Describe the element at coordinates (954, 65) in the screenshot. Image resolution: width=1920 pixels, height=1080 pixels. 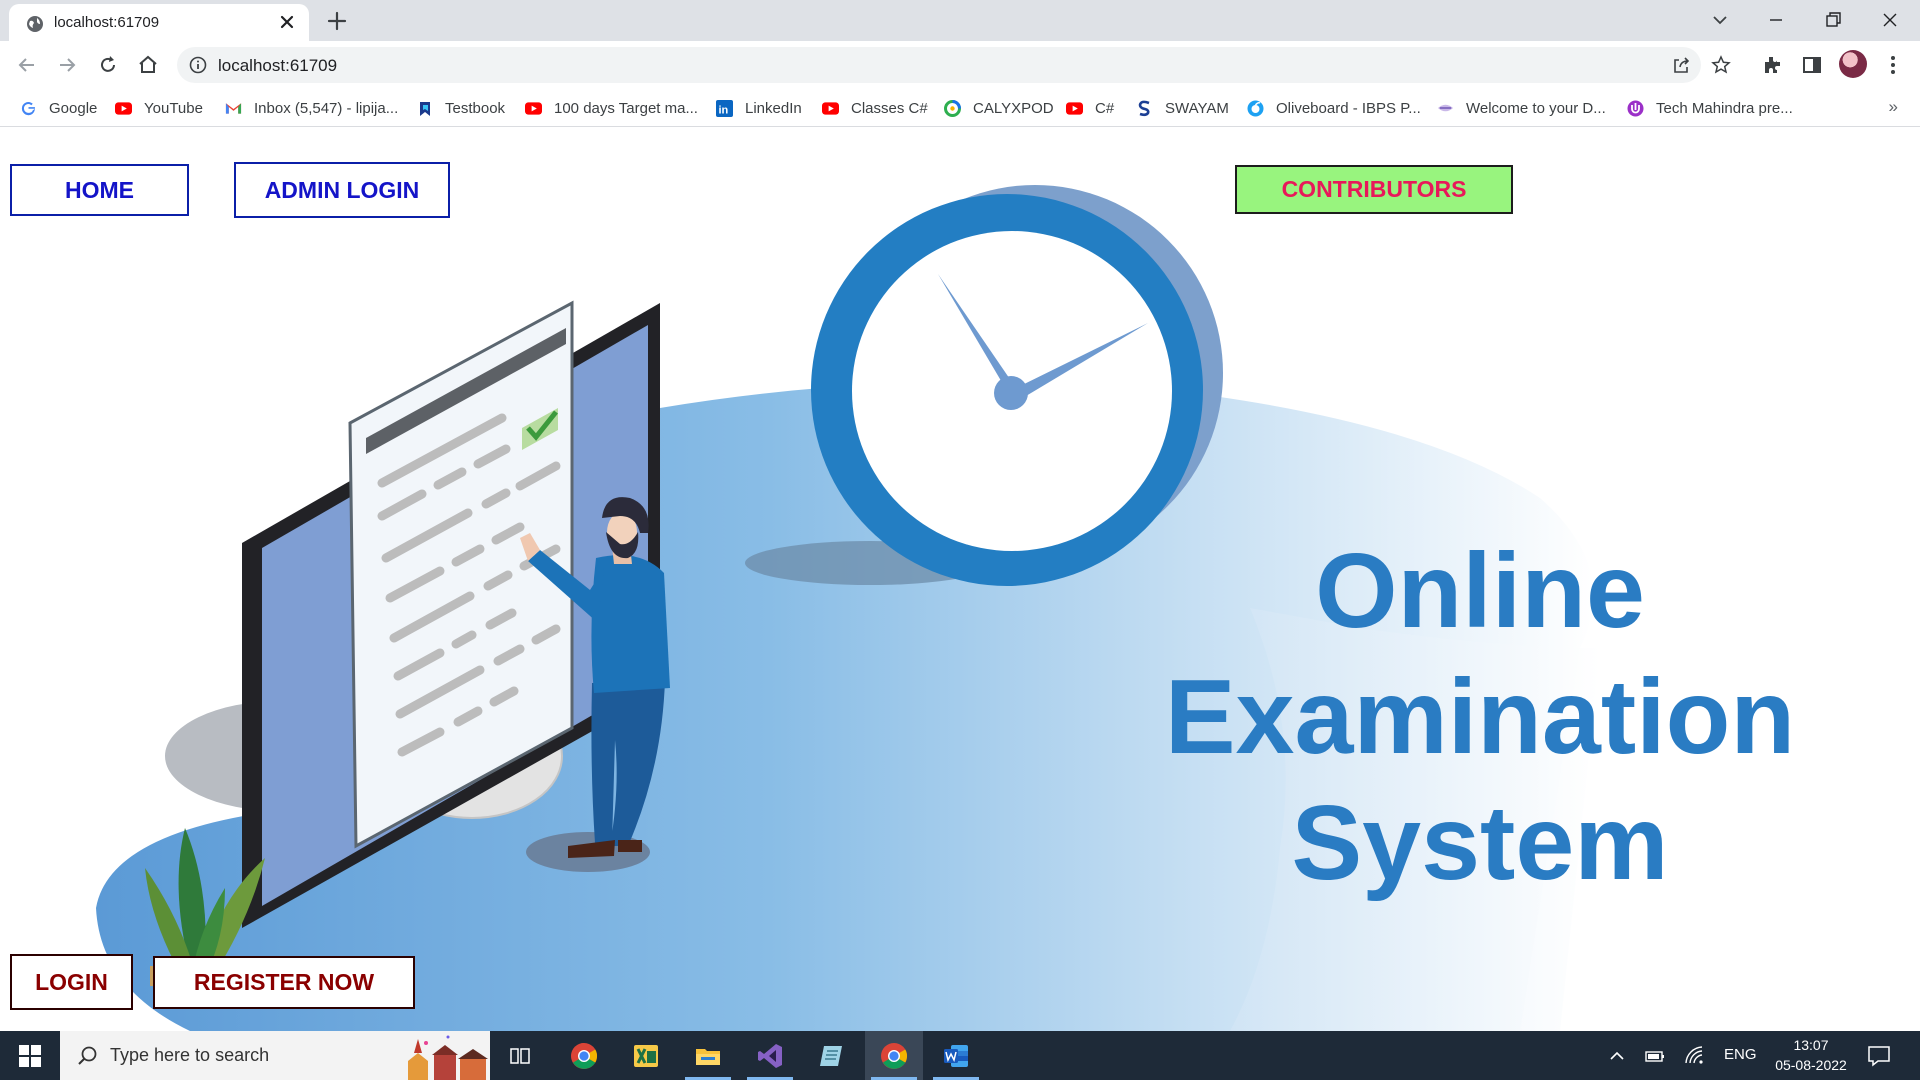
I see `address-bar: localhost:61709` at that location.